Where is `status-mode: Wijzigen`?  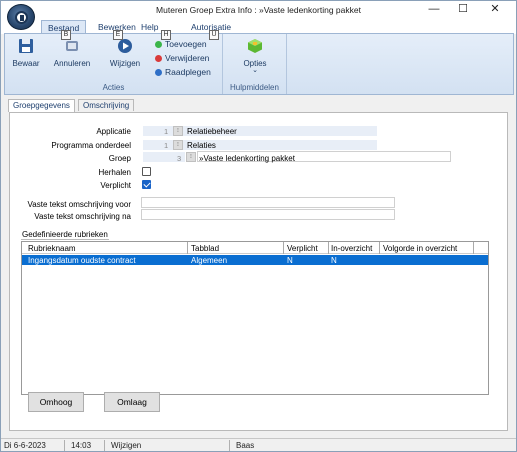 status-mode: Wijzigen is located at coordinates (126, 445).